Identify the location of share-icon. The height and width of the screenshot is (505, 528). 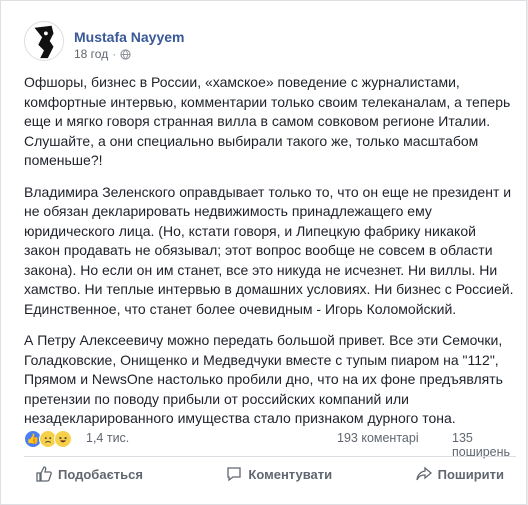
(423, 473).